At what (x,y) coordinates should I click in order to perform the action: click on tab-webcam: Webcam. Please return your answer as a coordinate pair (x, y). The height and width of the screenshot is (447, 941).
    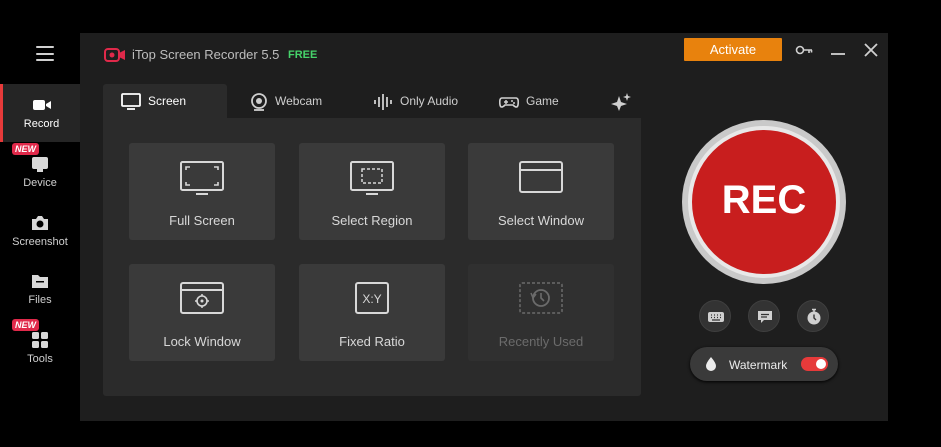
    Looking at the image, I should click on (291, 101).